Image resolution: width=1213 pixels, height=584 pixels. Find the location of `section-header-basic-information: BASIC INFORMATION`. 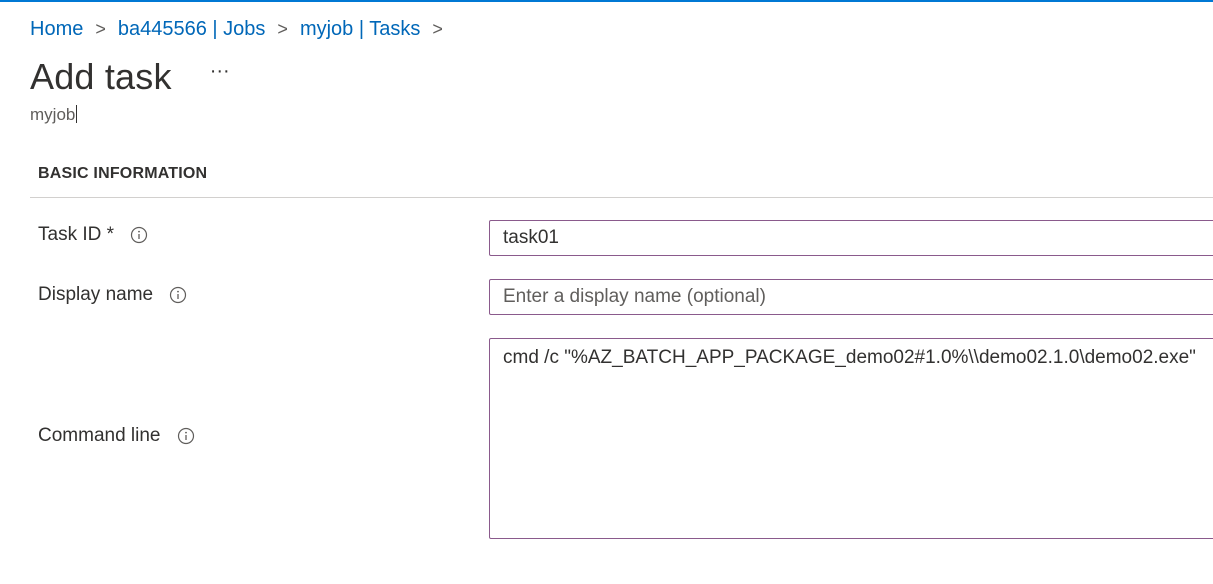

section-header-basic-information: BASIC INFORMATION is located at coordinates (123, 173).